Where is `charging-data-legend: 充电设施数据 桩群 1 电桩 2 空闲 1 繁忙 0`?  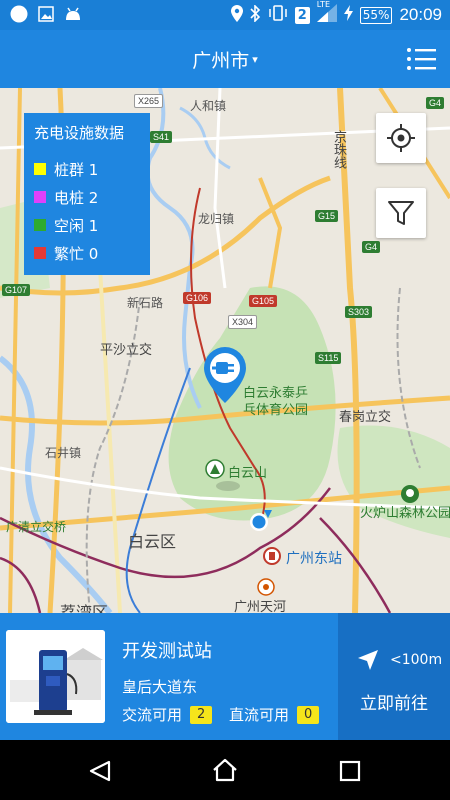 charging-data-legend: 充电设施数据 桩群 1 电桩 2 空闲 1 繁忙 0 is located at coordinates (87, 194).